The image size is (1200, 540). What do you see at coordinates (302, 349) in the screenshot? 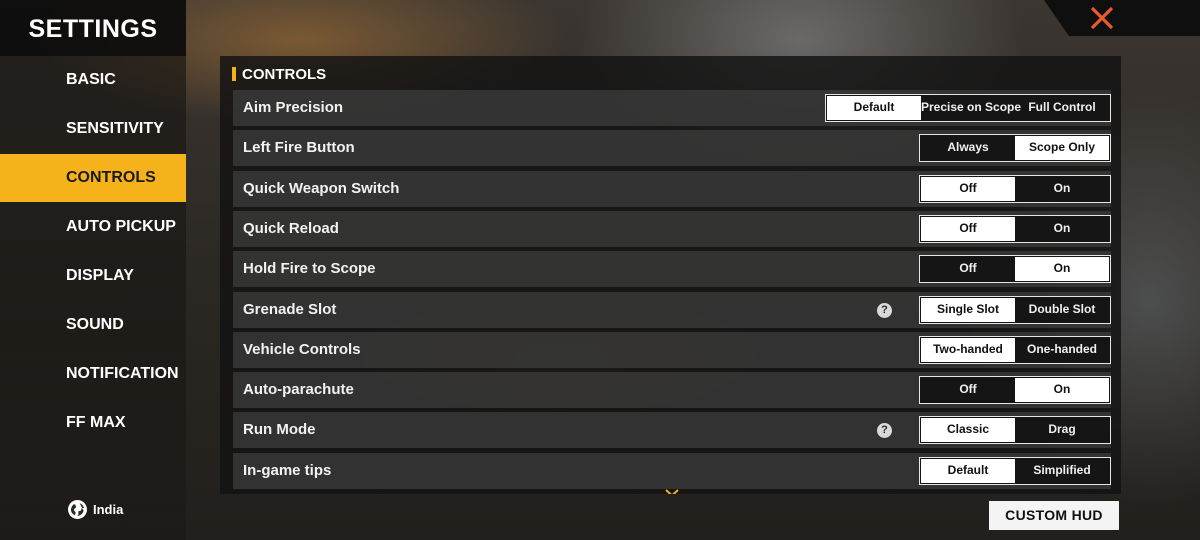
I see `setting-label: Vehicle Controls` at bounding box center [302, 349].